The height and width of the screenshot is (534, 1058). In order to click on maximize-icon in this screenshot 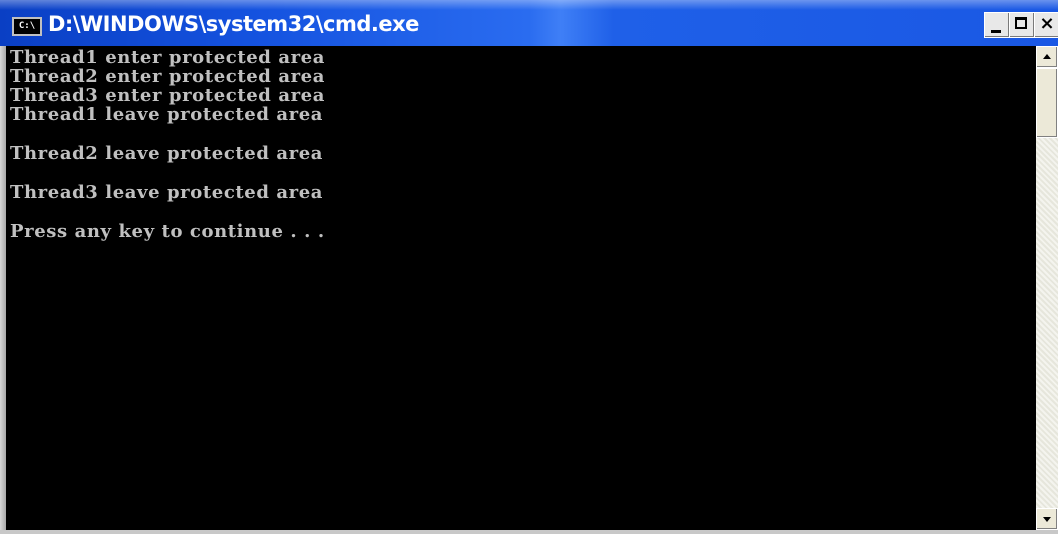, I will do `click(1021, 23)`.